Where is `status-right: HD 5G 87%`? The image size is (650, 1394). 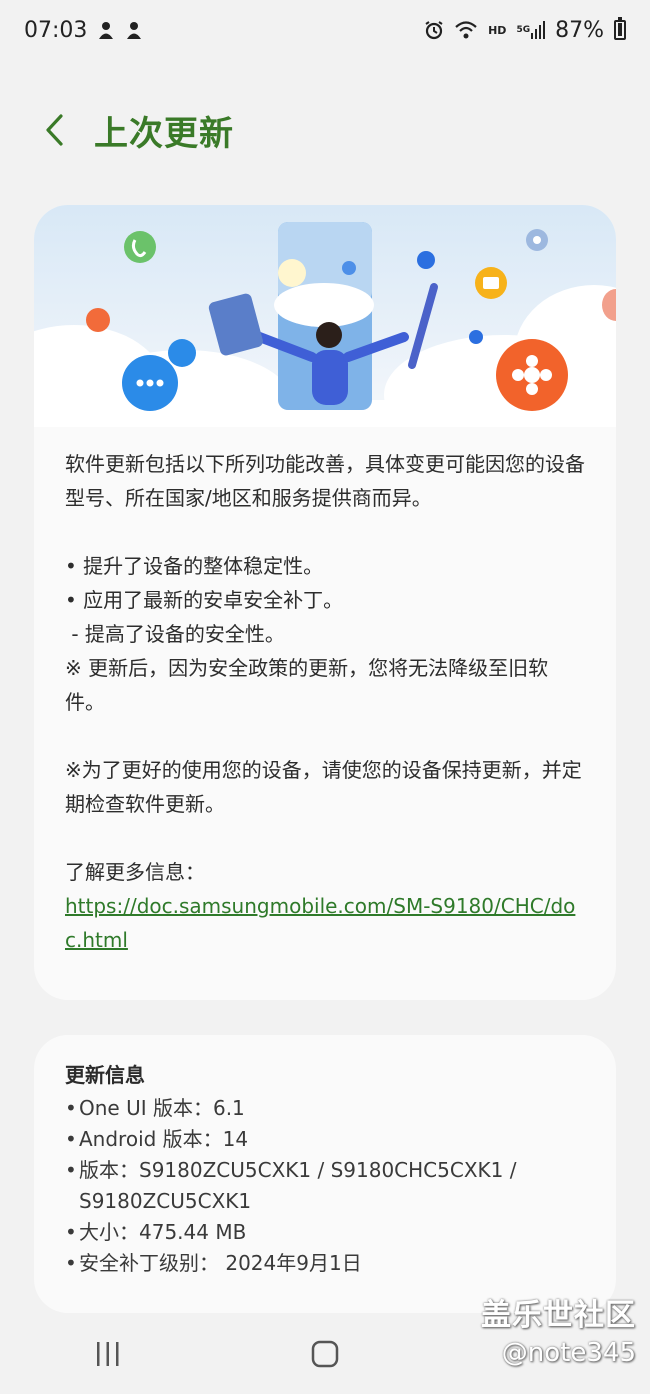
status-right: HD 5G 87% is located at coordinates (525, 30).